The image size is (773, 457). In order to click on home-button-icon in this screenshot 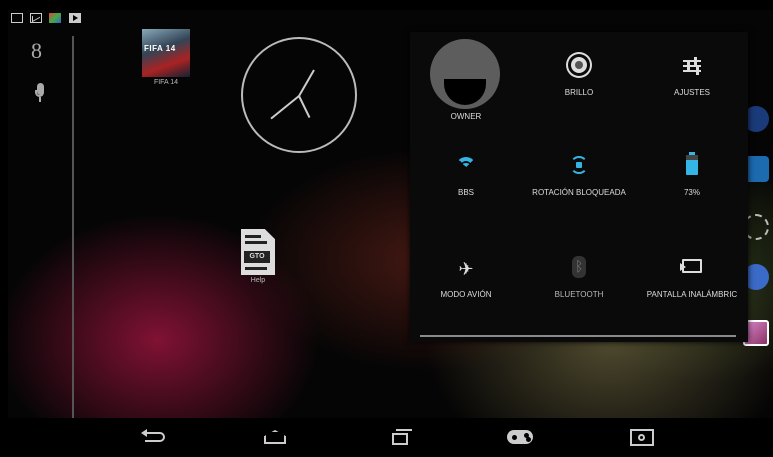, I will do `click(276, 437)`.